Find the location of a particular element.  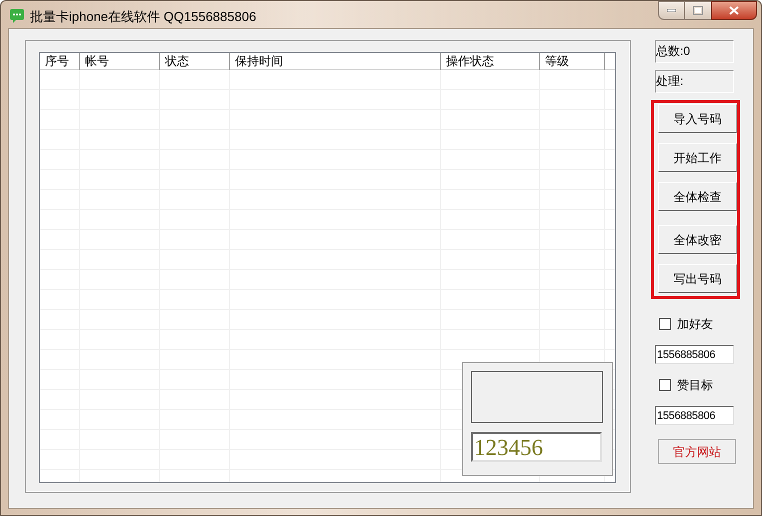

column-header: 等级 is located at coordinates (572, 61).